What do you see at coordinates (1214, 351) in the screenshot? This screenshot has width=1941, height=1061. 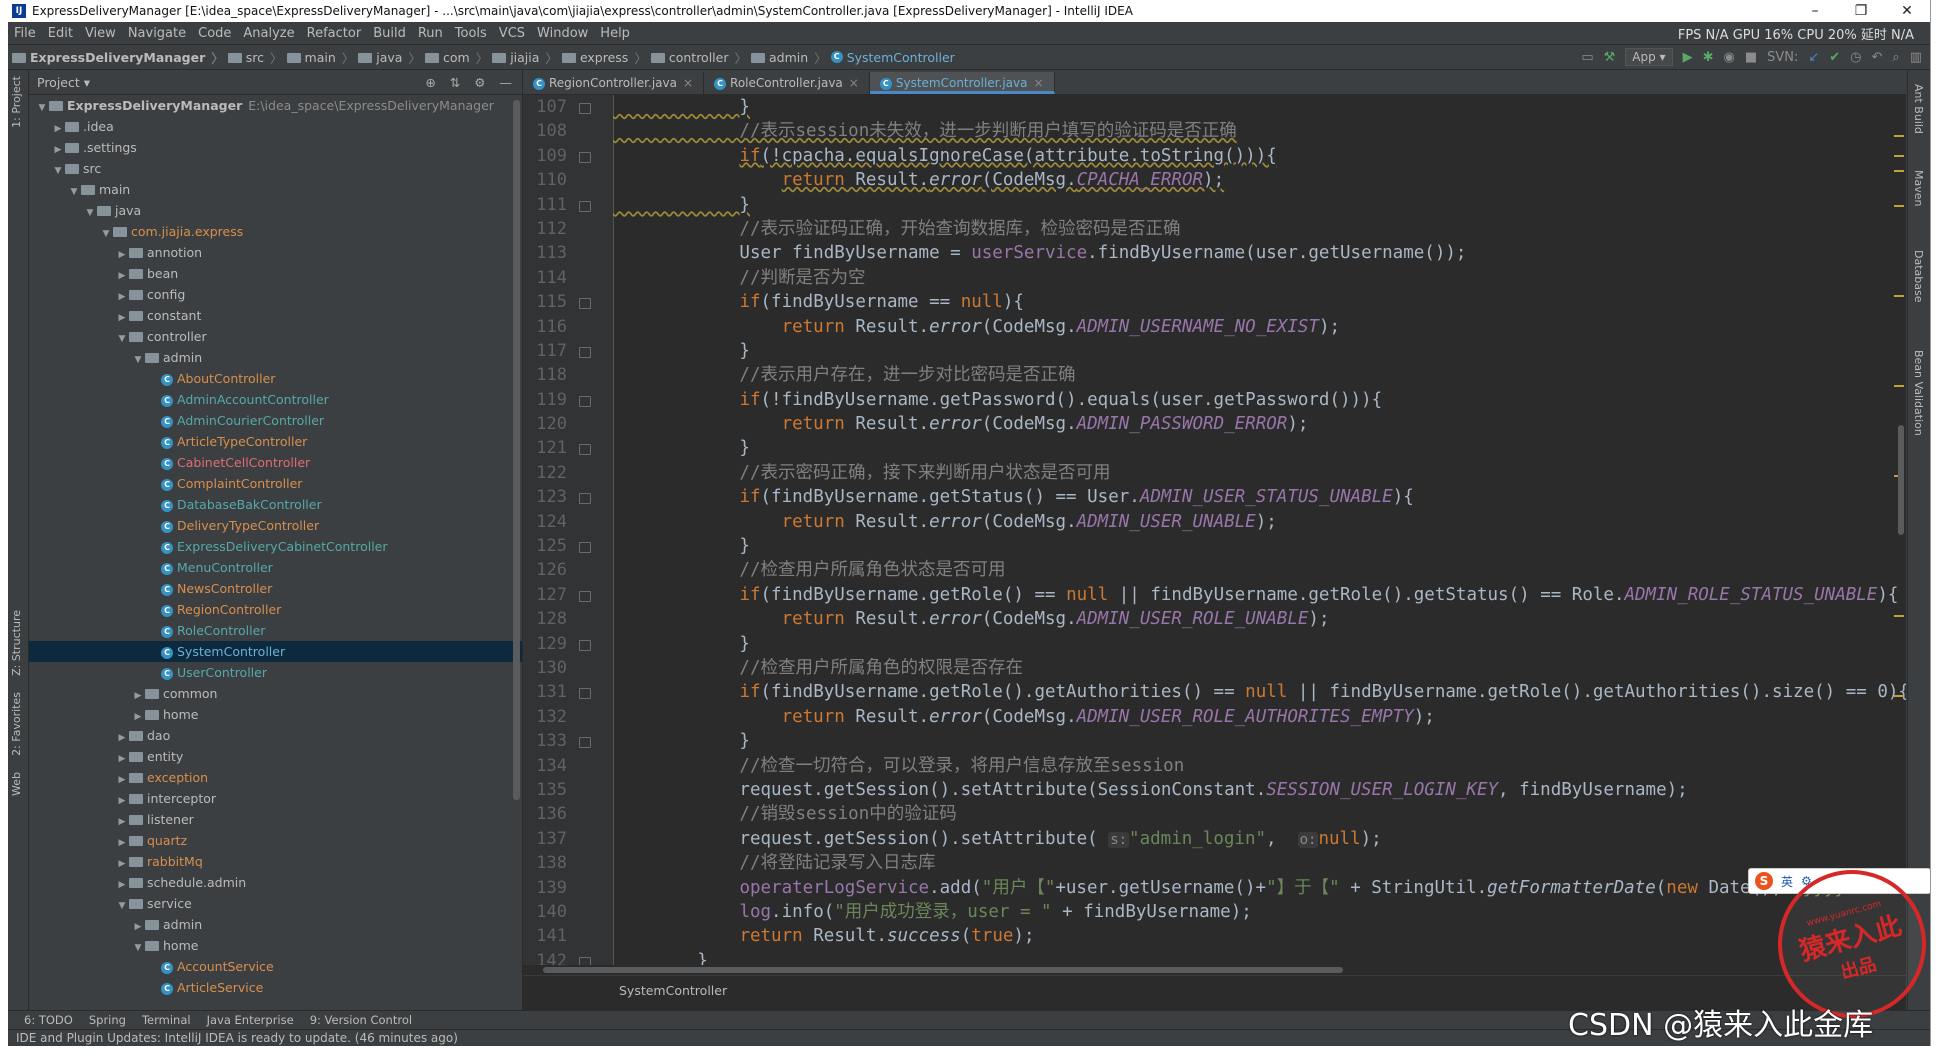 I see `code-line: 117 }` at bounding box center [1214, 351].